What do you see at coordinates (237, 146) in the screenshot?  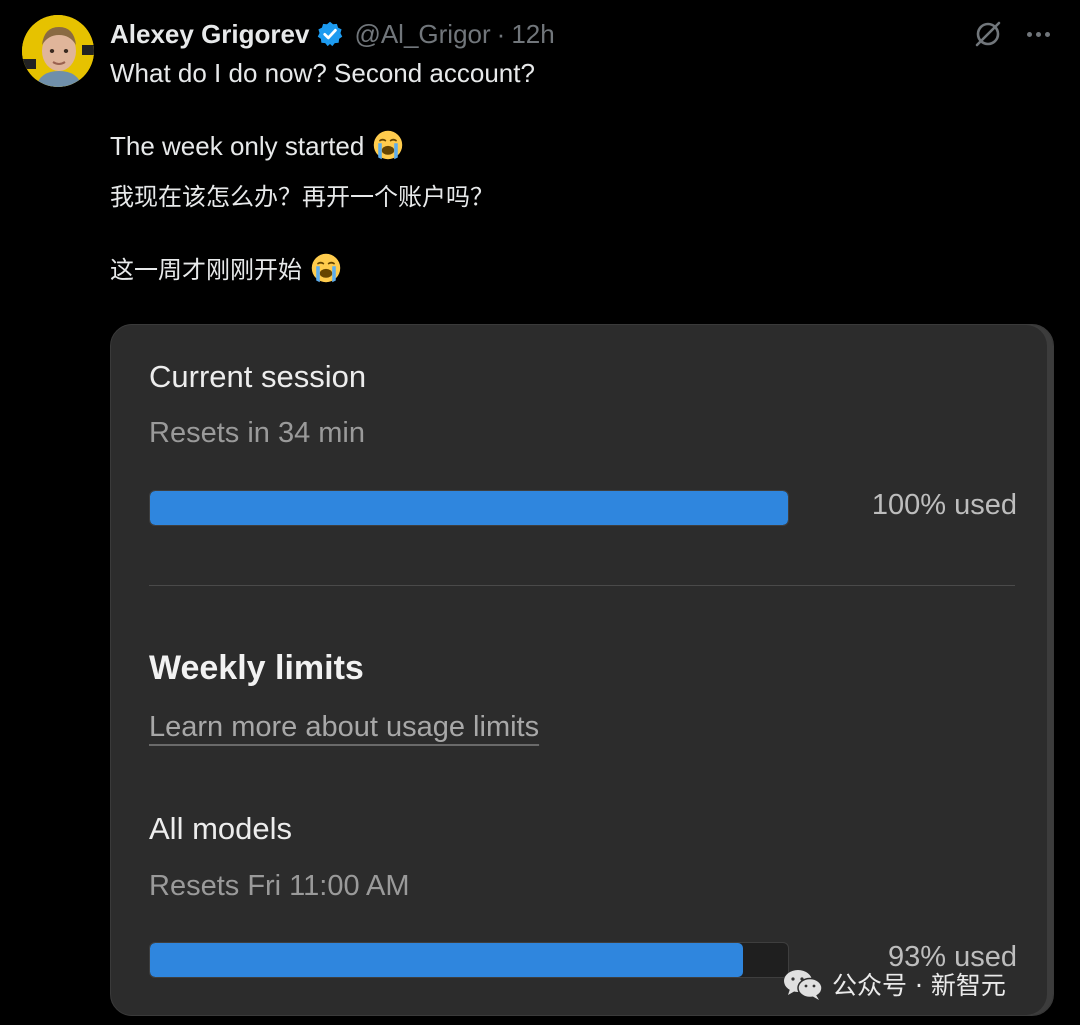 I see `tweet-text-2: The week only started` at bounding box center [237, 146].